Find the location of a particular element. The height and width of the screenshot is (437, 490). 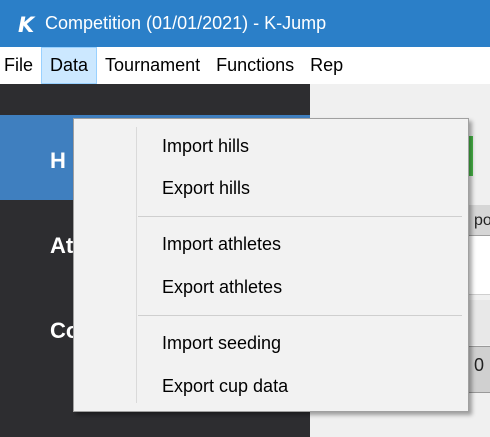

menu-file: File is located at coordinates (20, 65).